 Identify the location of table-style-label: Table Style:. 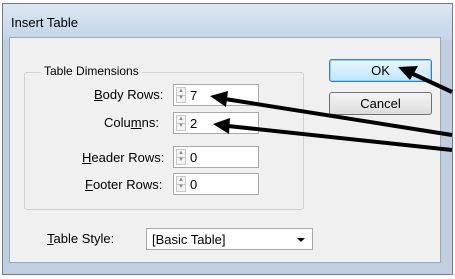
(80, 238).